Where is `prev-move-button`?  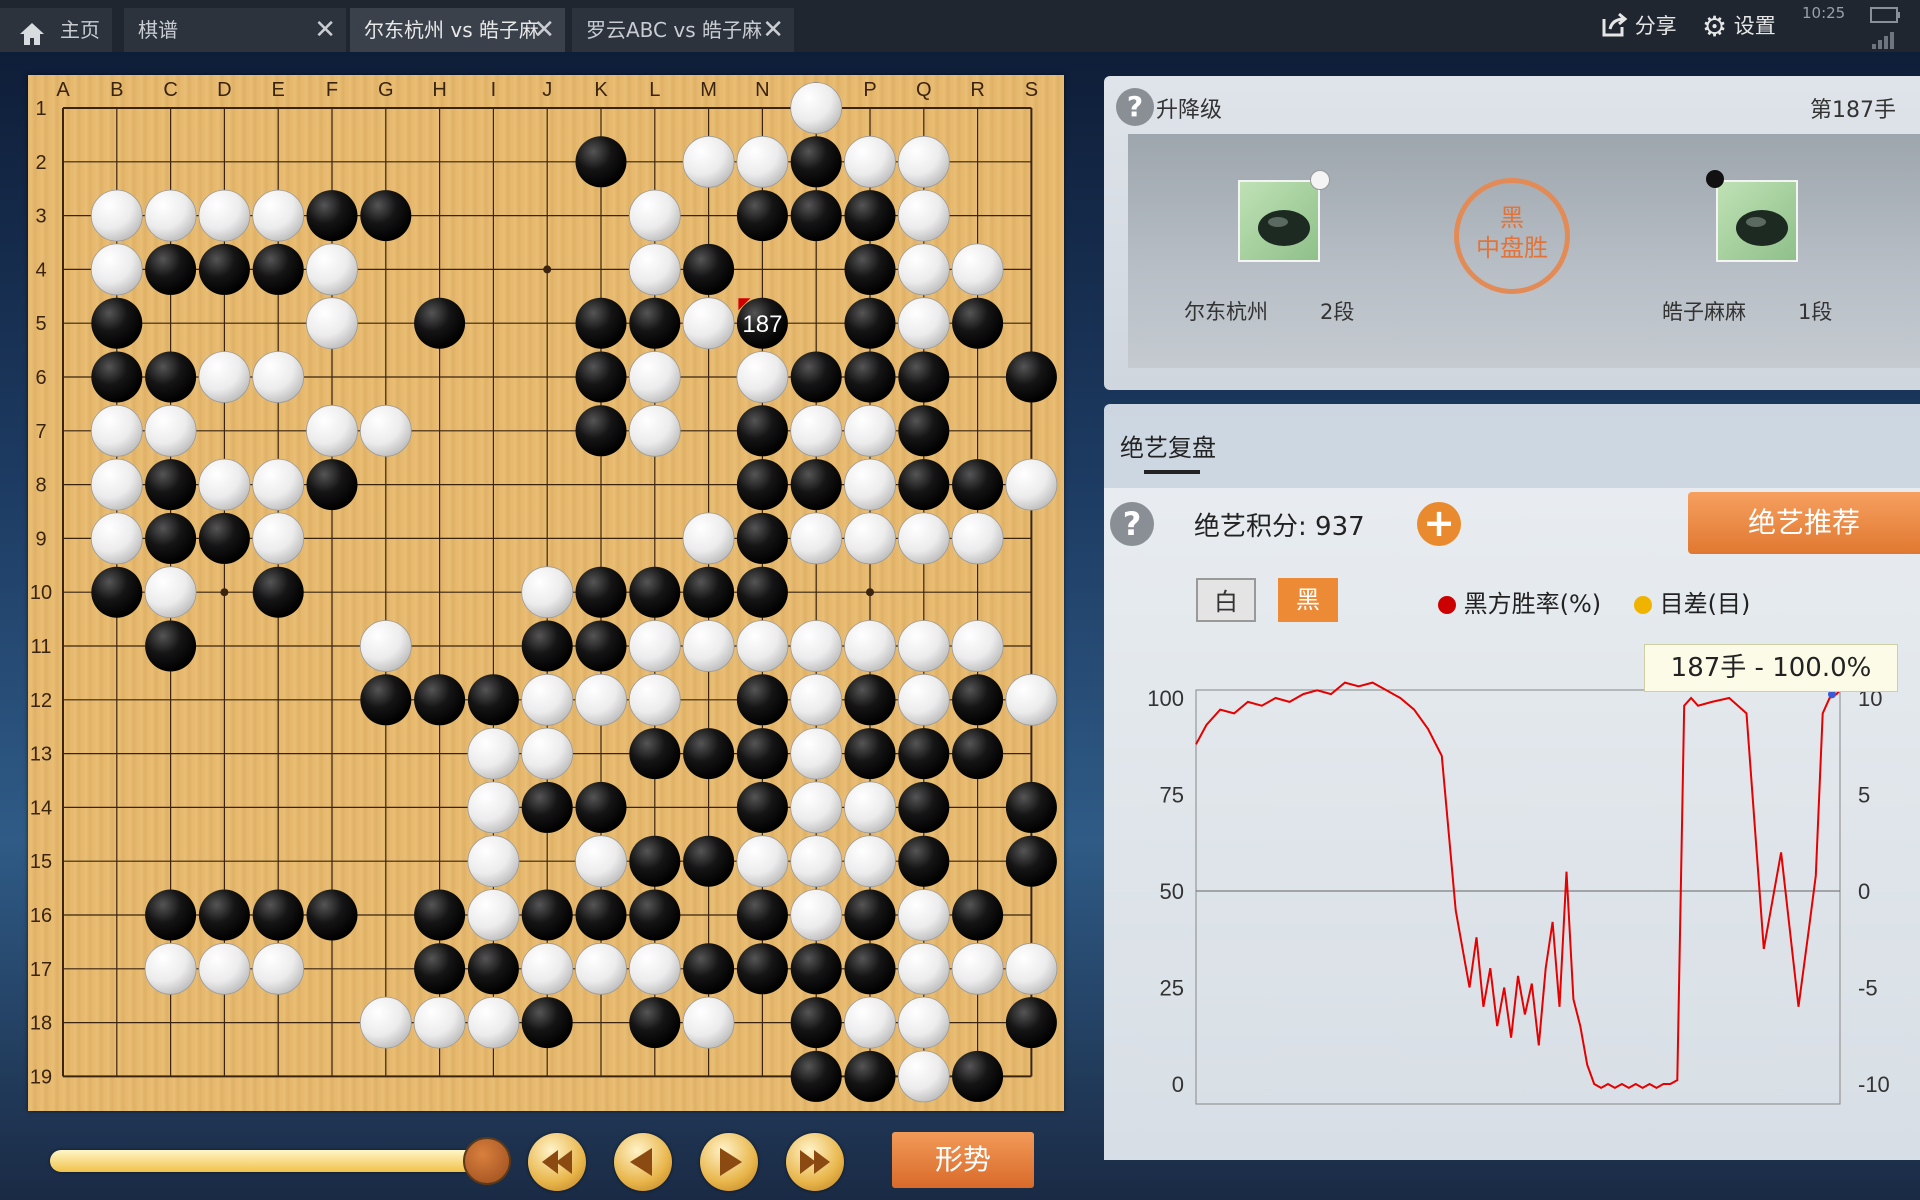 prev-move-button is located at coordinates (643, 1162).